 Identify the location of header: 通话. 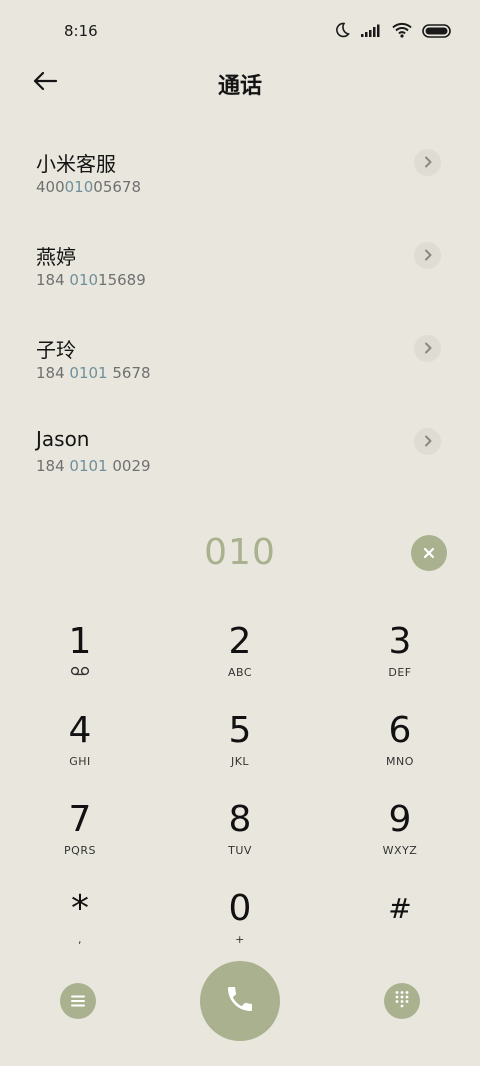
(240, 84).